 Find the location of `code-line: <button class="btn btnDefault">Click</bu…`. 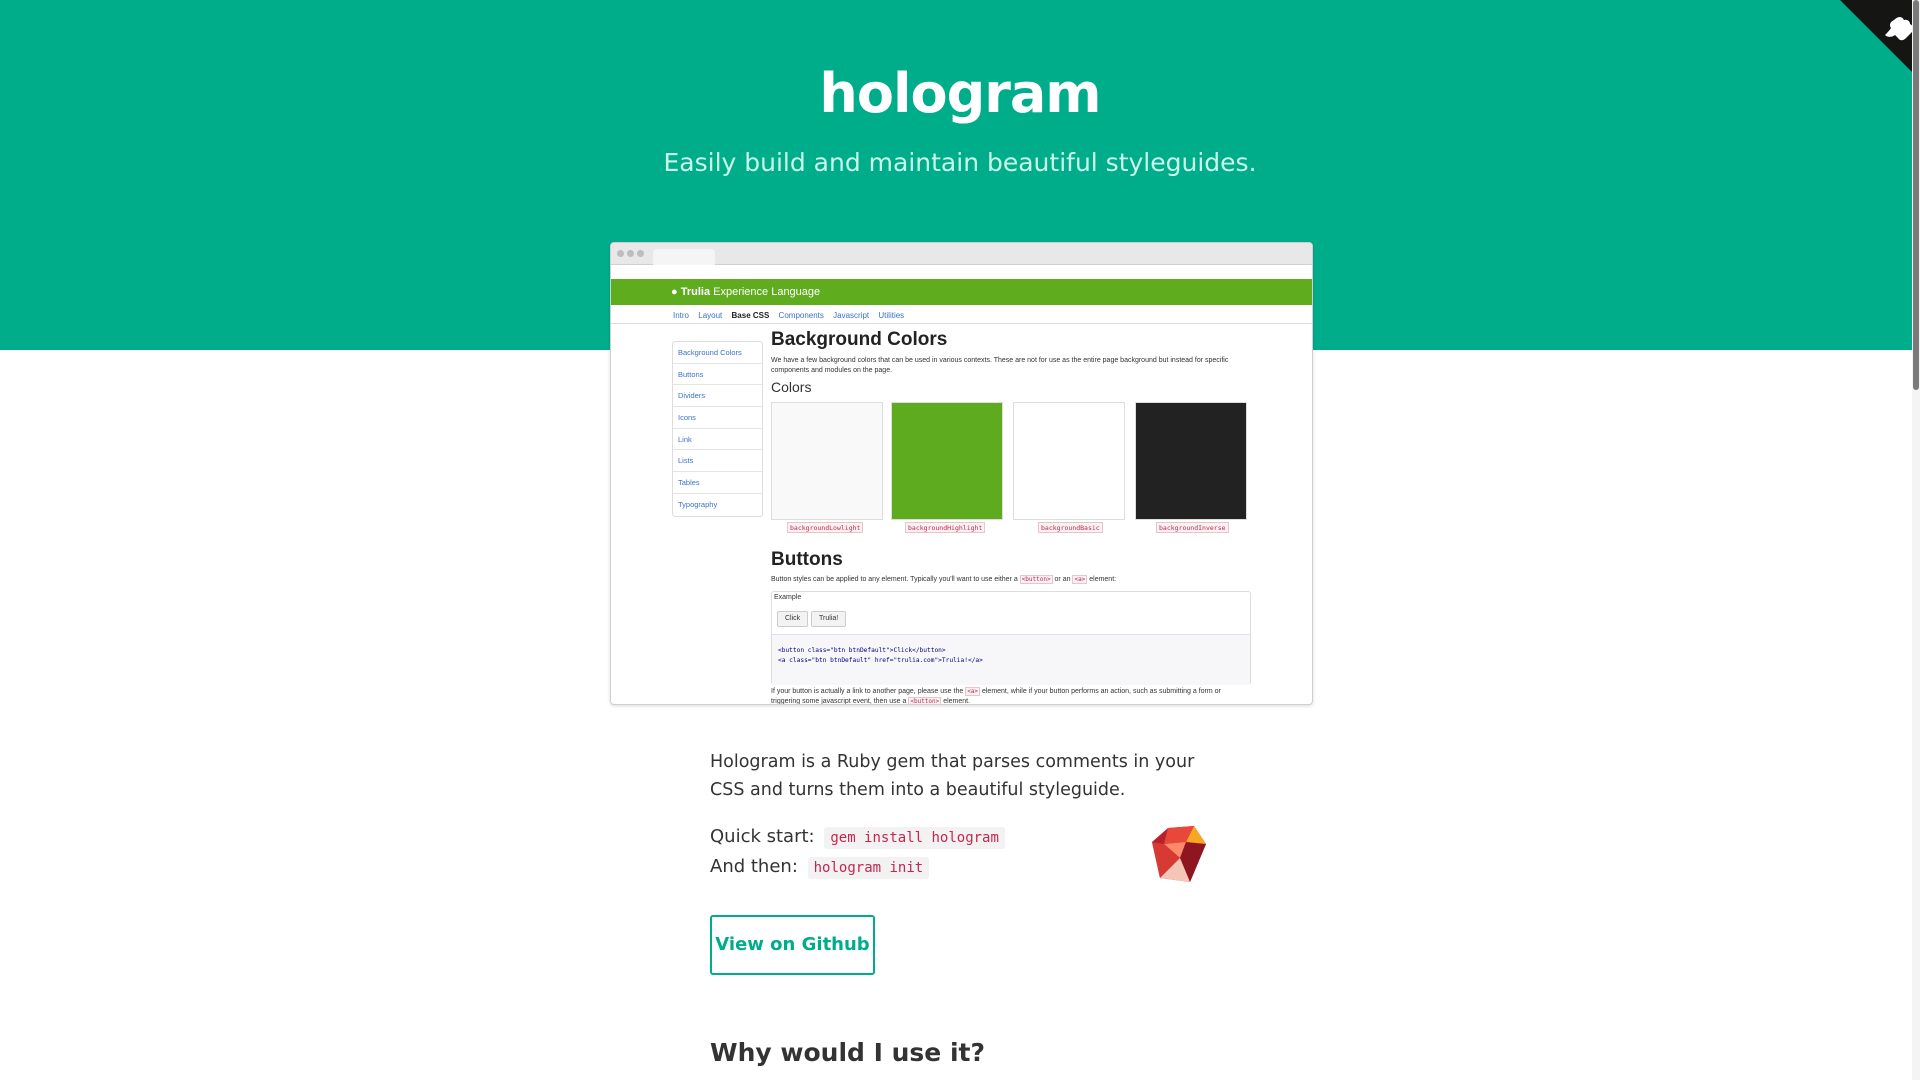

code-line: <button class="btn btnDefault">Click</bu… is located at coordinates (862, 650).